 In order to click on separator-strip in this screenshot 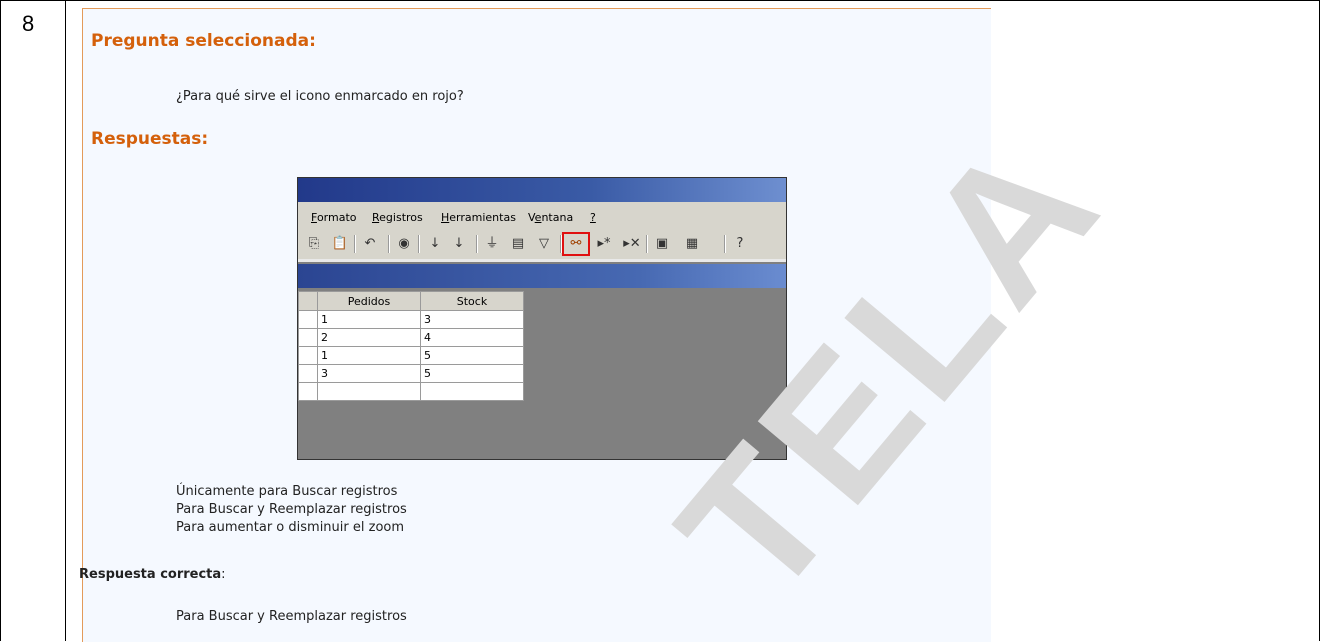, I will do `click(542, 260)`.